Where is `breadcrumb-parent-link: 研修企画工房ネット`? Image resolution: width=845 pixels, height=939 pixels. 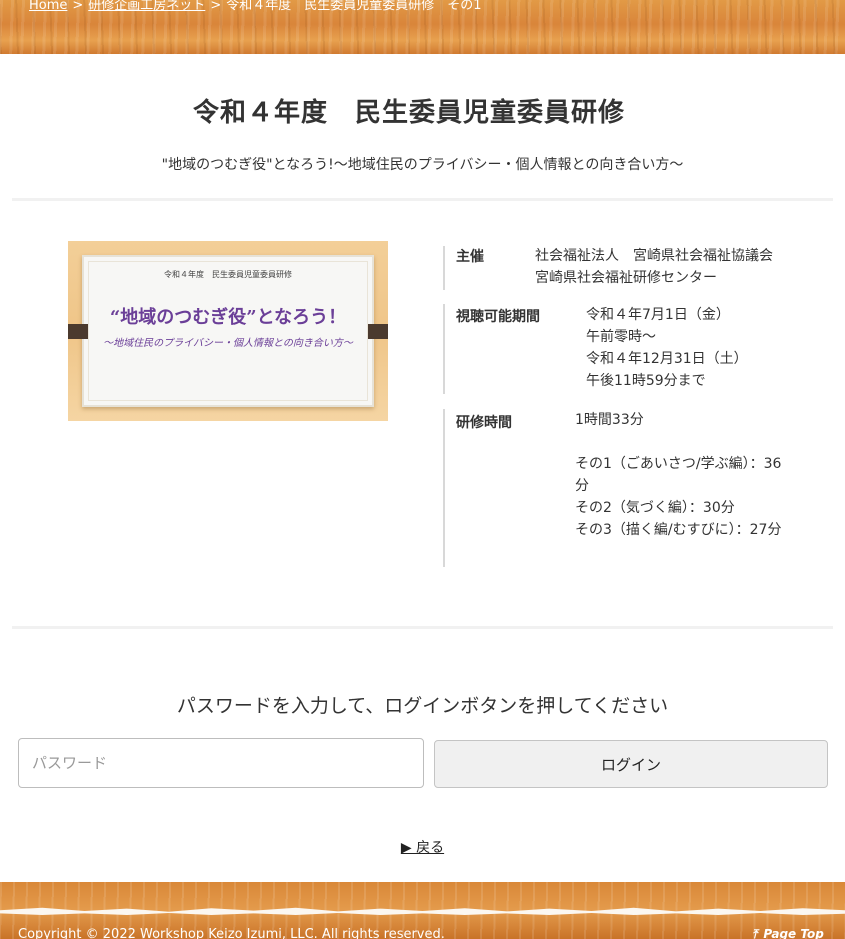 breadcrumb-parent-link: 研修企画工房ネット is located at coordinates (146, 6).